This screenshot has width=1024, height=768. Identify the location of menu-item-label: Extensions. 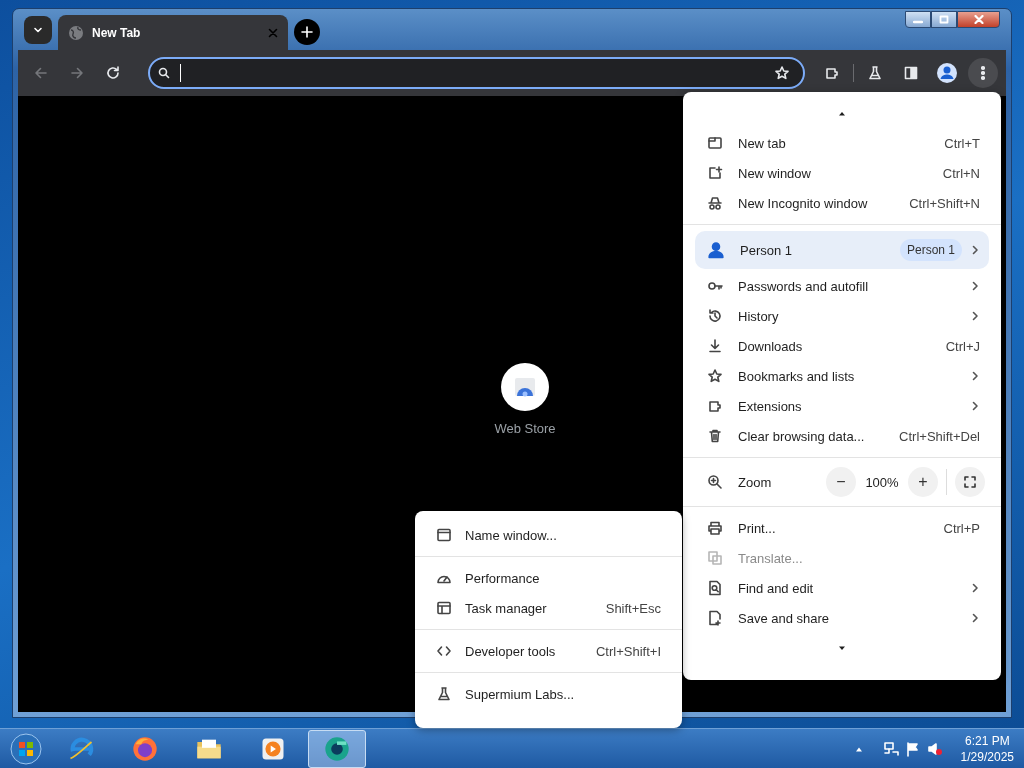
(770, 406).